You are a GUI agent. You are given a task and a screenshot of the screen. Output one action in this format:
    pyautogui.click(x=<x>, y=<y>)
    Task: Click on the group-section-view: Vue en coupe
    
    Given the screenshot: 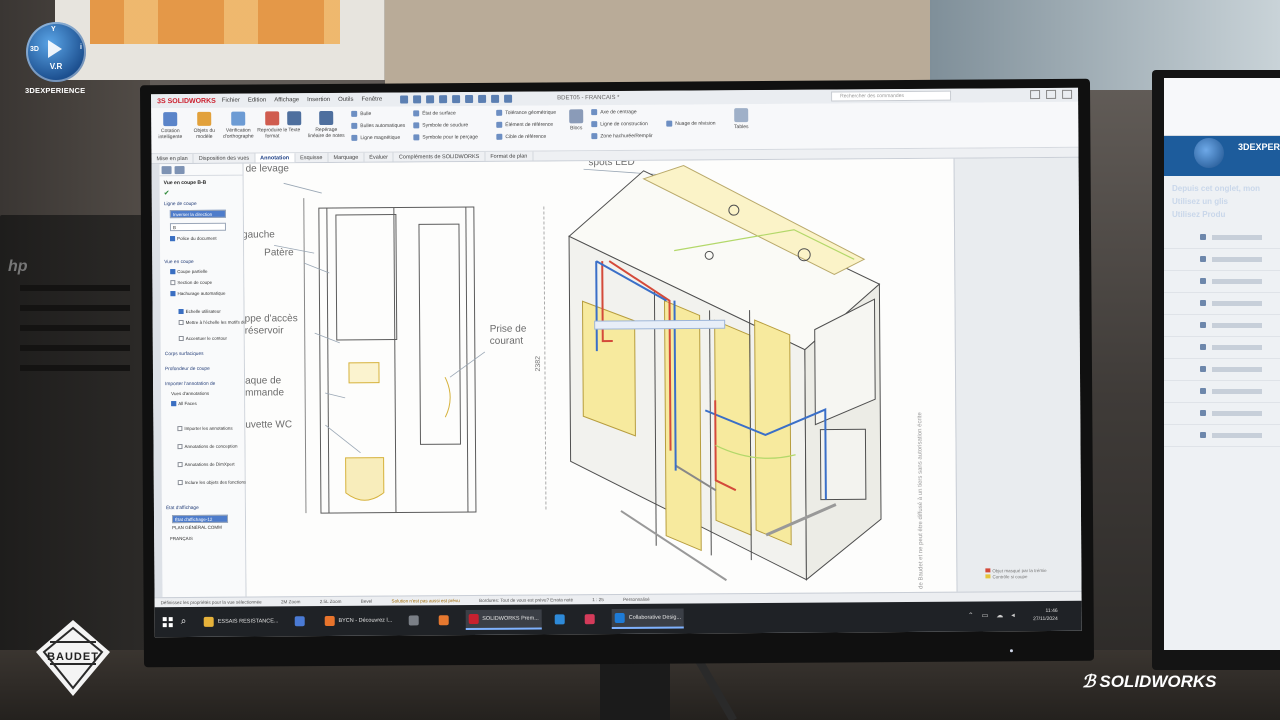 What is the action you would take?
    pyautogui.click(x=178, y=262)
    